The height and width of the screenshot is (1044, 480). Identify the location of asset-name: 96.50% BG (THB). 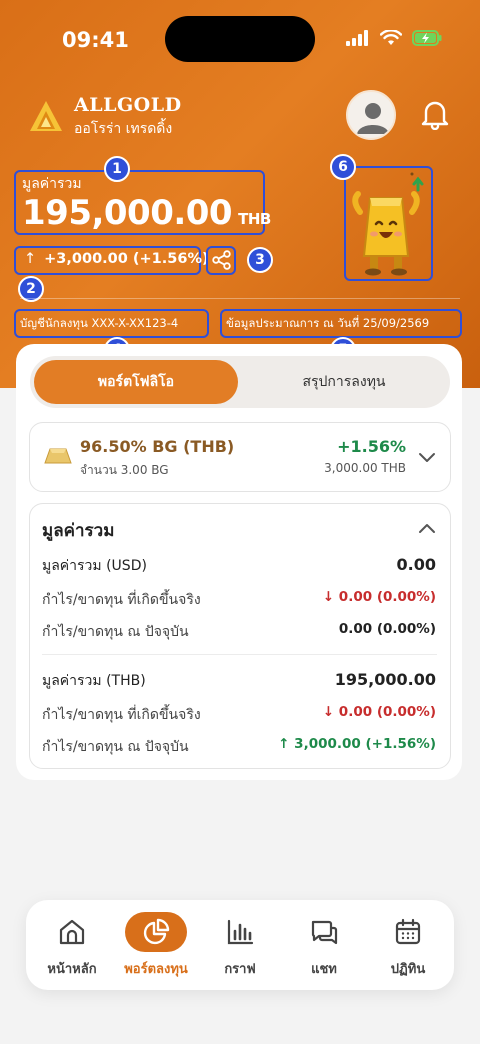
(157, 446).